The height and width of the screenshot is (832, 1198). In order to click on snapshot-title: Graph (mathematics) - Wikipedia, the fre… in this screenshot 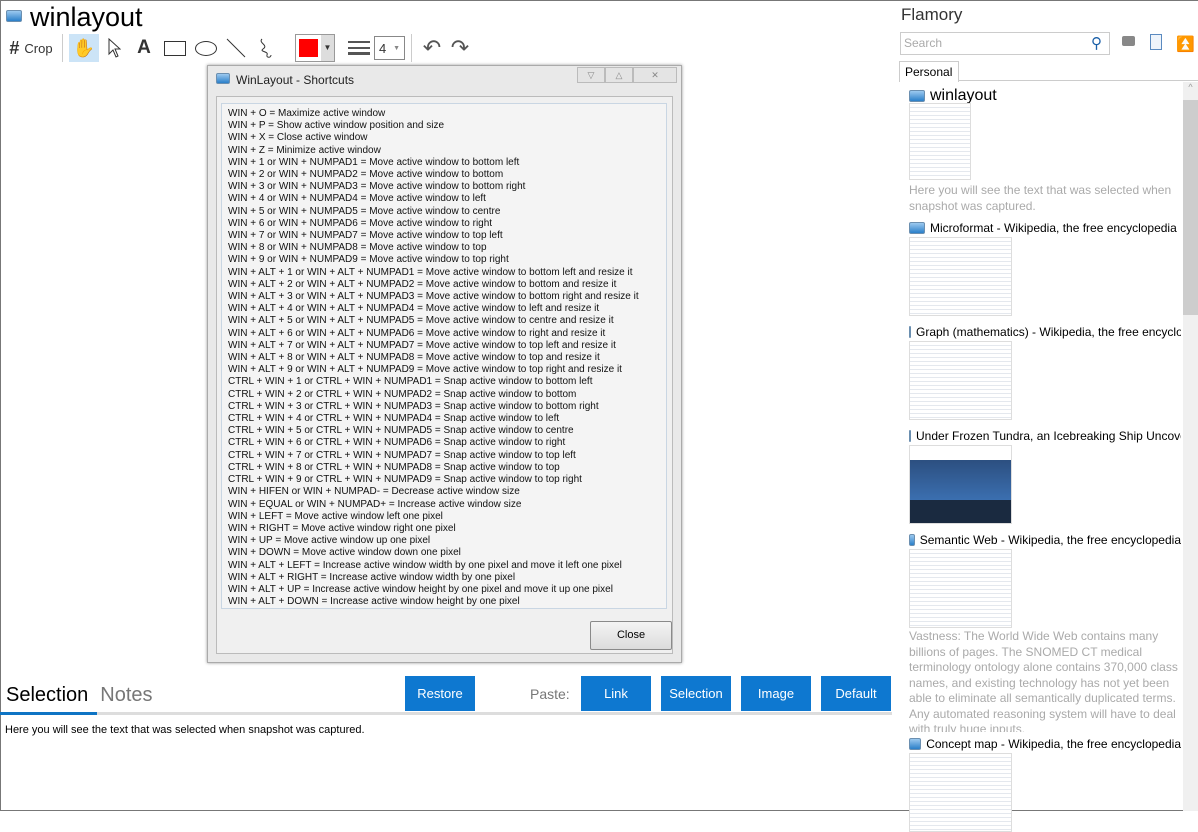, I will do `click(1045, 332)`.